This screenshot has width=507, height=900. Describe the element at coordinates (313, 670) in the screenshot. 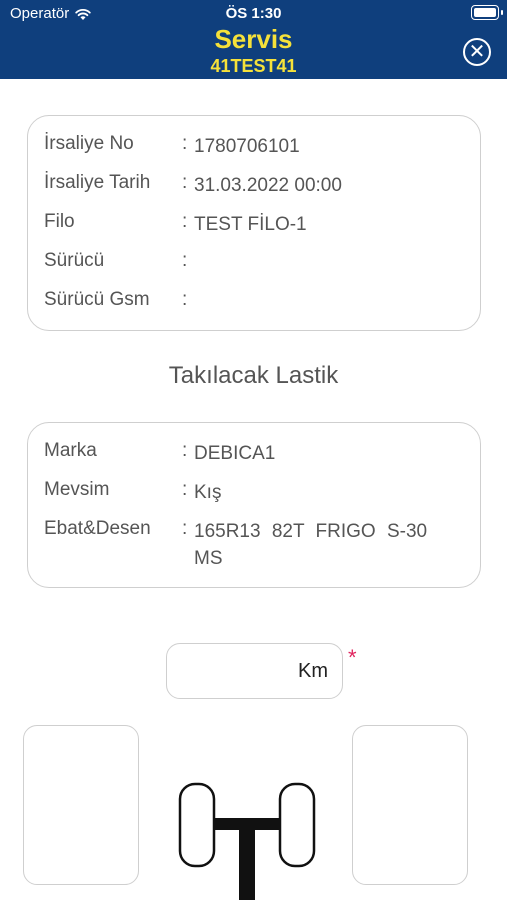

I see `km-unit-label: Km` at that location.